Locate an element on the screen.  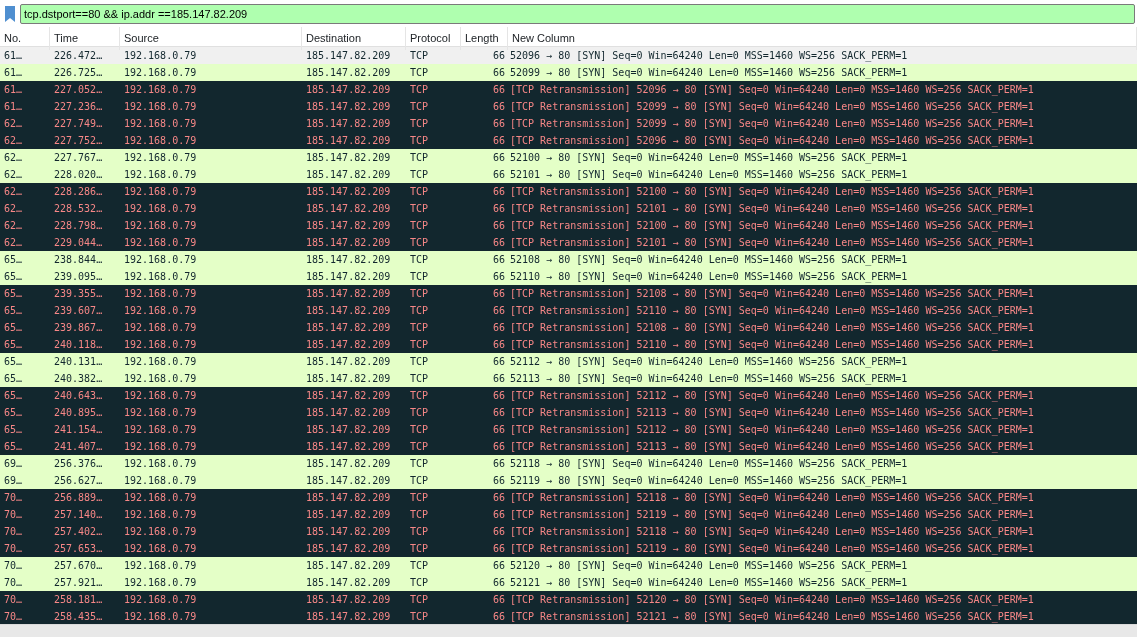
table-cell: [TCP Retransmission] 52110 → 80 [SYN] Seq=0 Win=64240 Len=0 MSS=1460 WS=256 SACK_PERM=1 is located at coordinates (772, 344).